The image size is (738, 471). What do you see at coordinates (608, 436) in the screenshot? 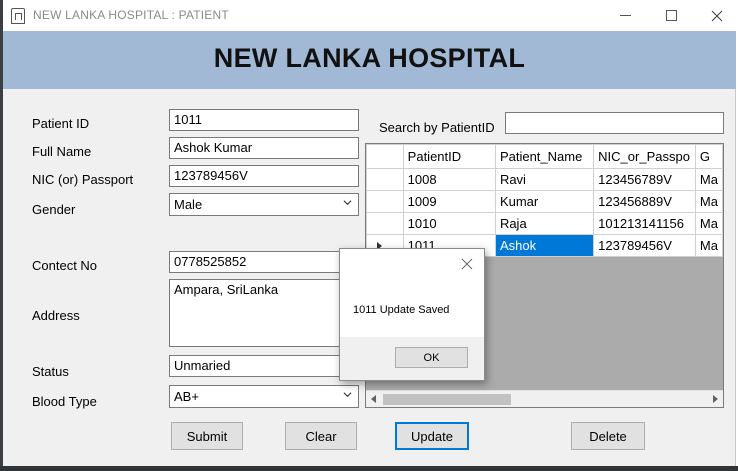
I see `delete-button: Delete` at bounding box center [608, 436].